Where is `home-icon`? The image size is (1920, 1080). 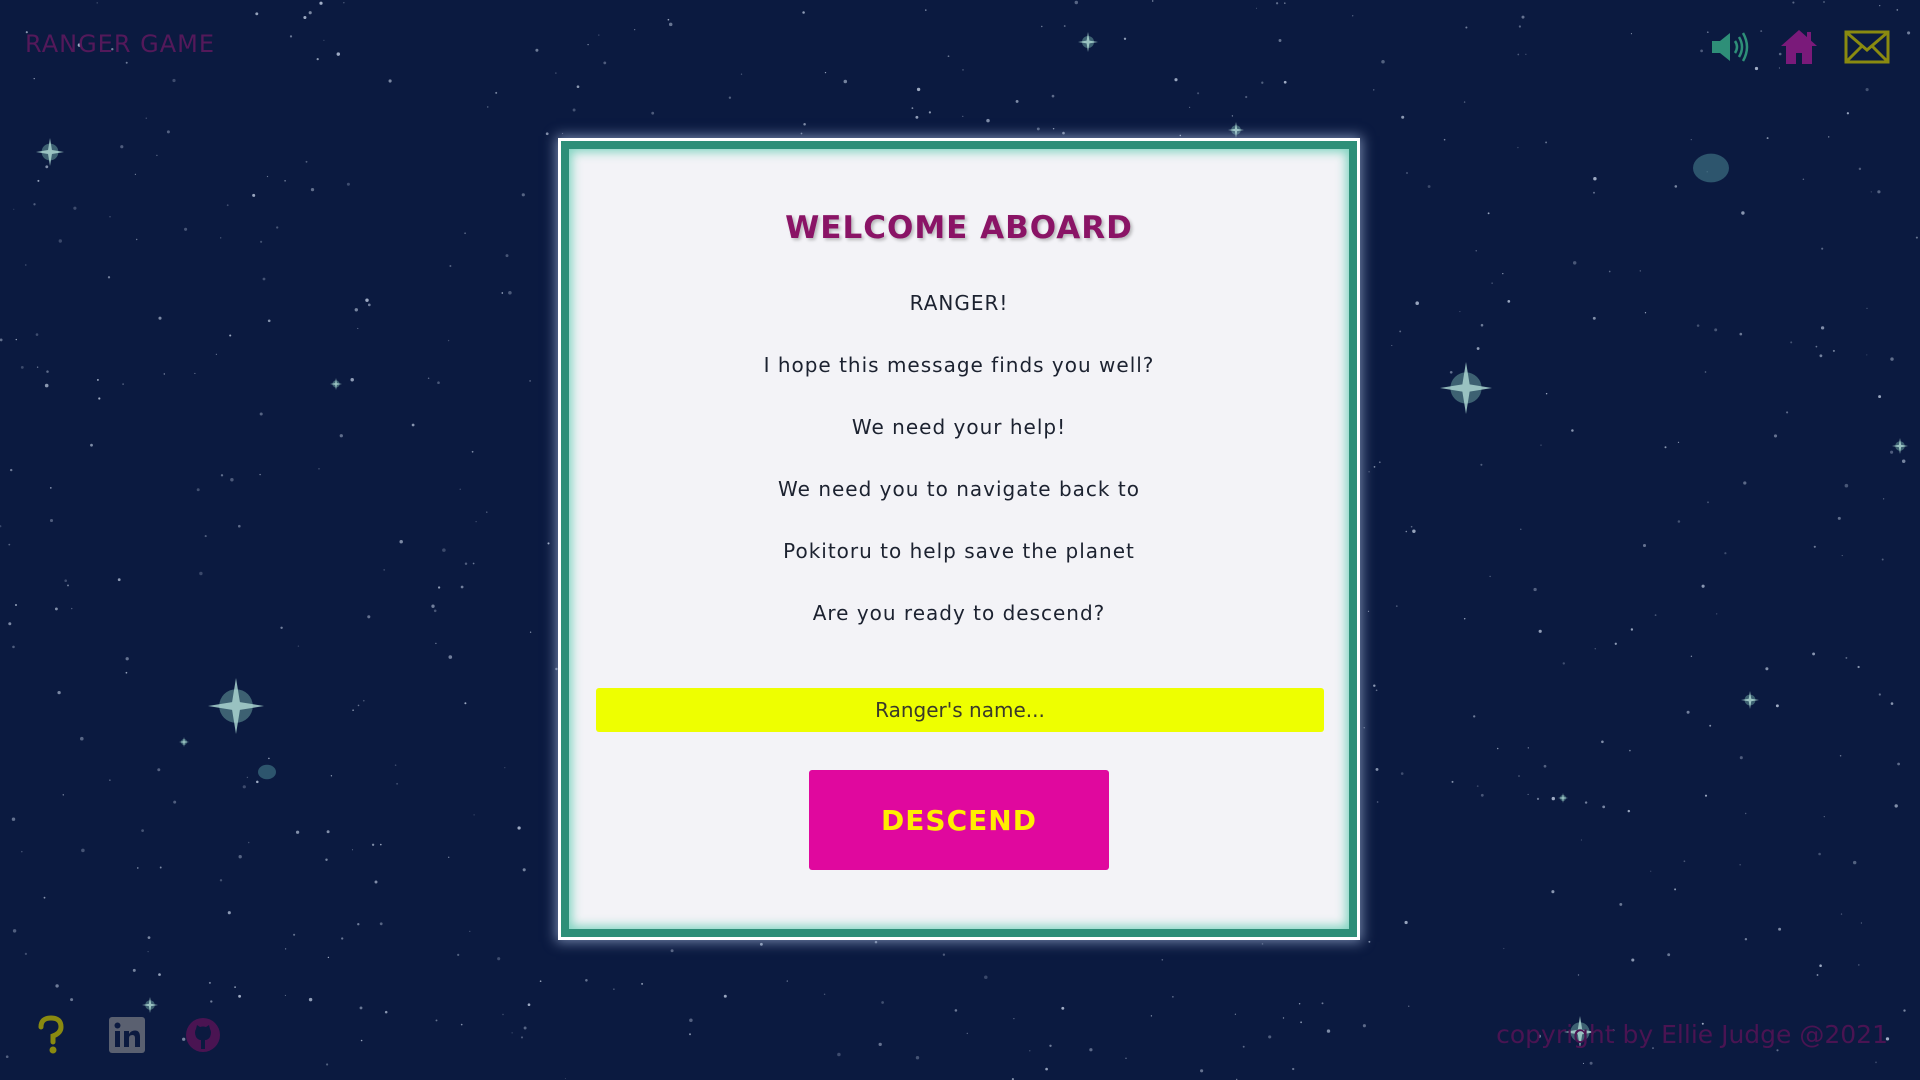 home-icon is located at coordinates (1799, 47).